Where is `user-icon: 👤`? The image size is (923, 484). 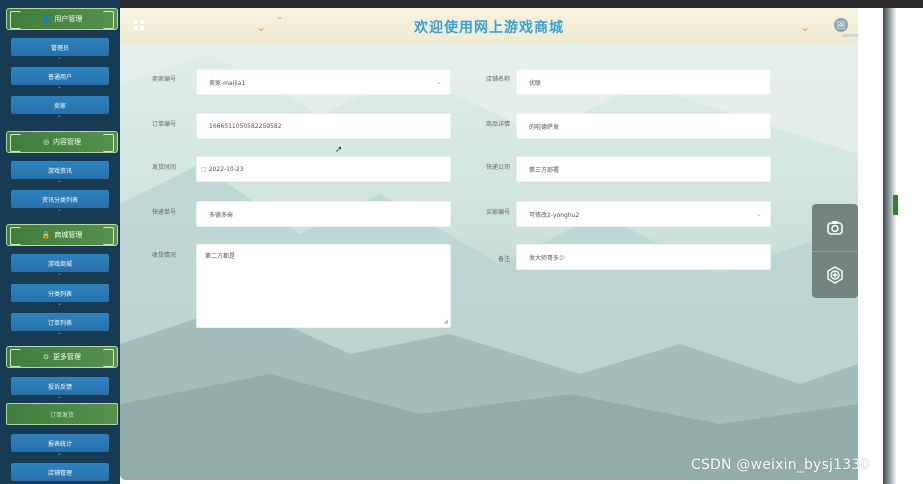
user-icon: 👤 is located at coordinates (46, 19).